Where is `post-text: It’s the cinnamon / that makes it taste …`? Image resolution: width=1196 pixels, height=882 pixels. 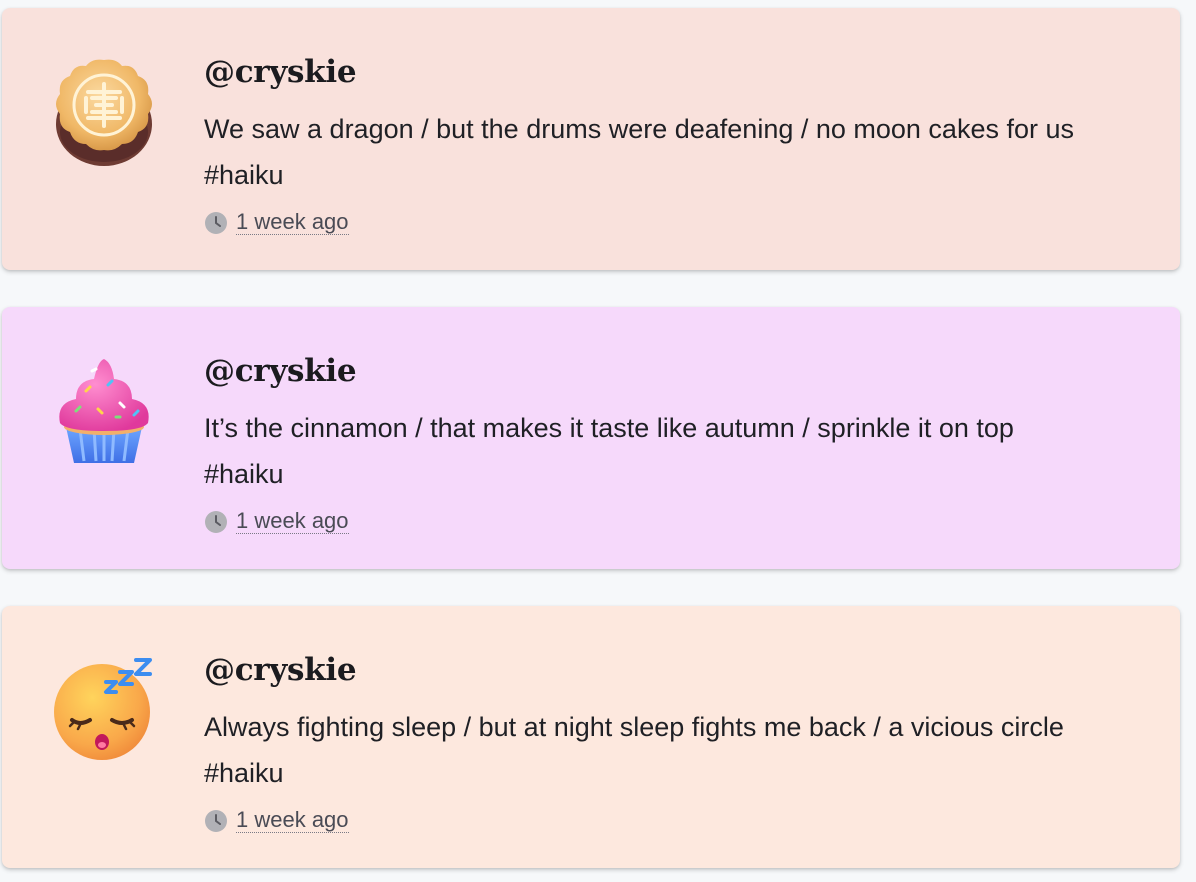
post-text: It’s the cinnamon / that makes it taste … is located at coordinates (672, 451).